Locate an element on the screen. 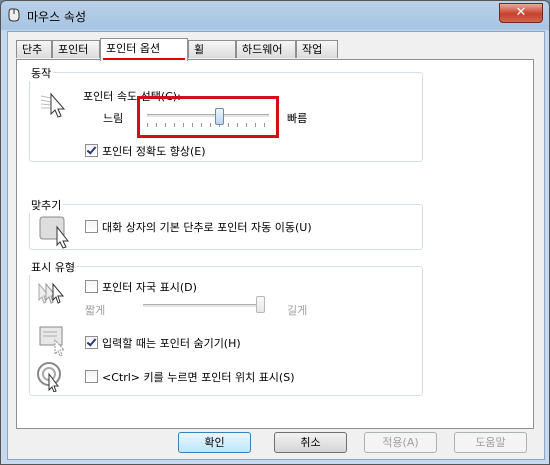 This screenshot has height=465, width=550. title-bar: 마우스 속성 ✕ is located at coordinates (275, 16).